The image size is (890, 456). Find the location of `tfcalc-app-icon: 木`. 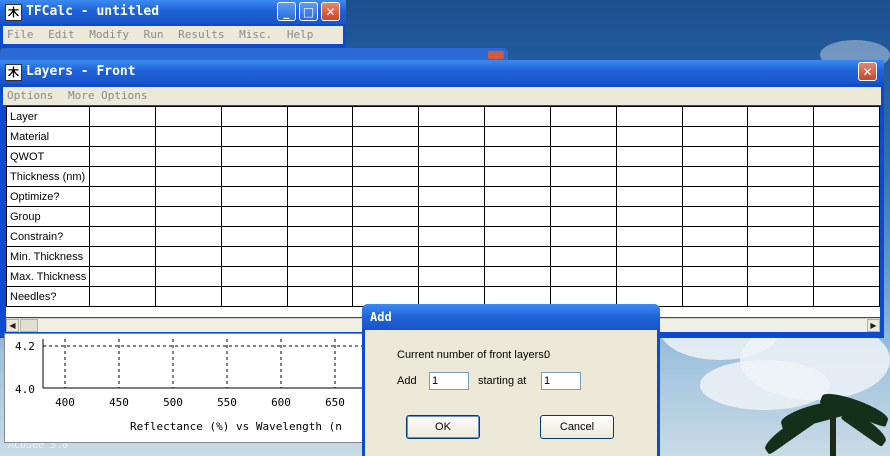

tfcalc-app-icon: 木 is located at coordinates (13, 12).